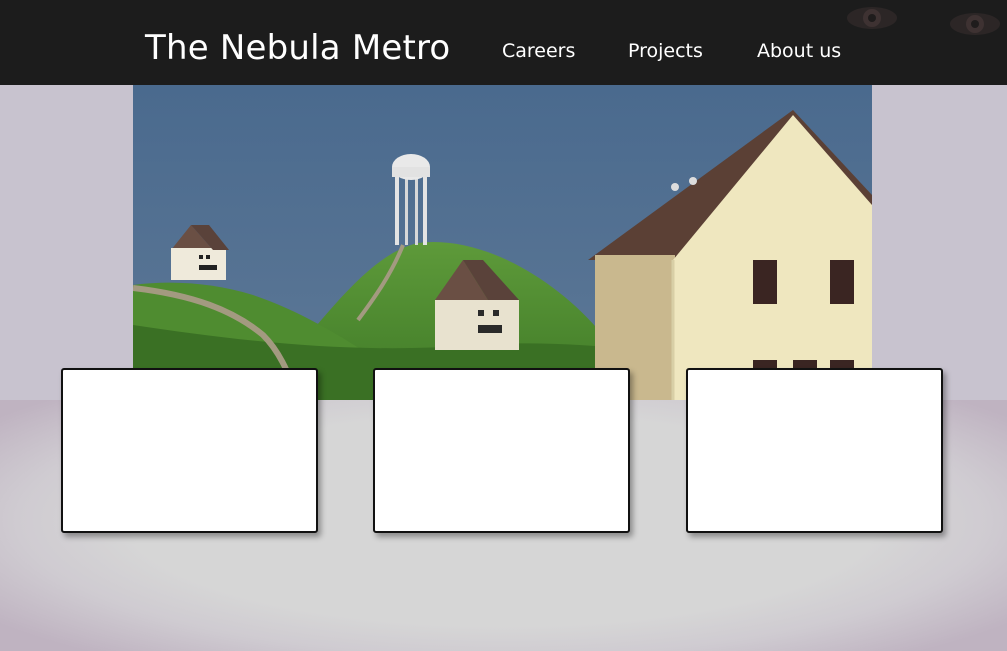  Describe the element at coordinates (538, 51) in the screenshot. I see `nav-careers: Careers` at that location.